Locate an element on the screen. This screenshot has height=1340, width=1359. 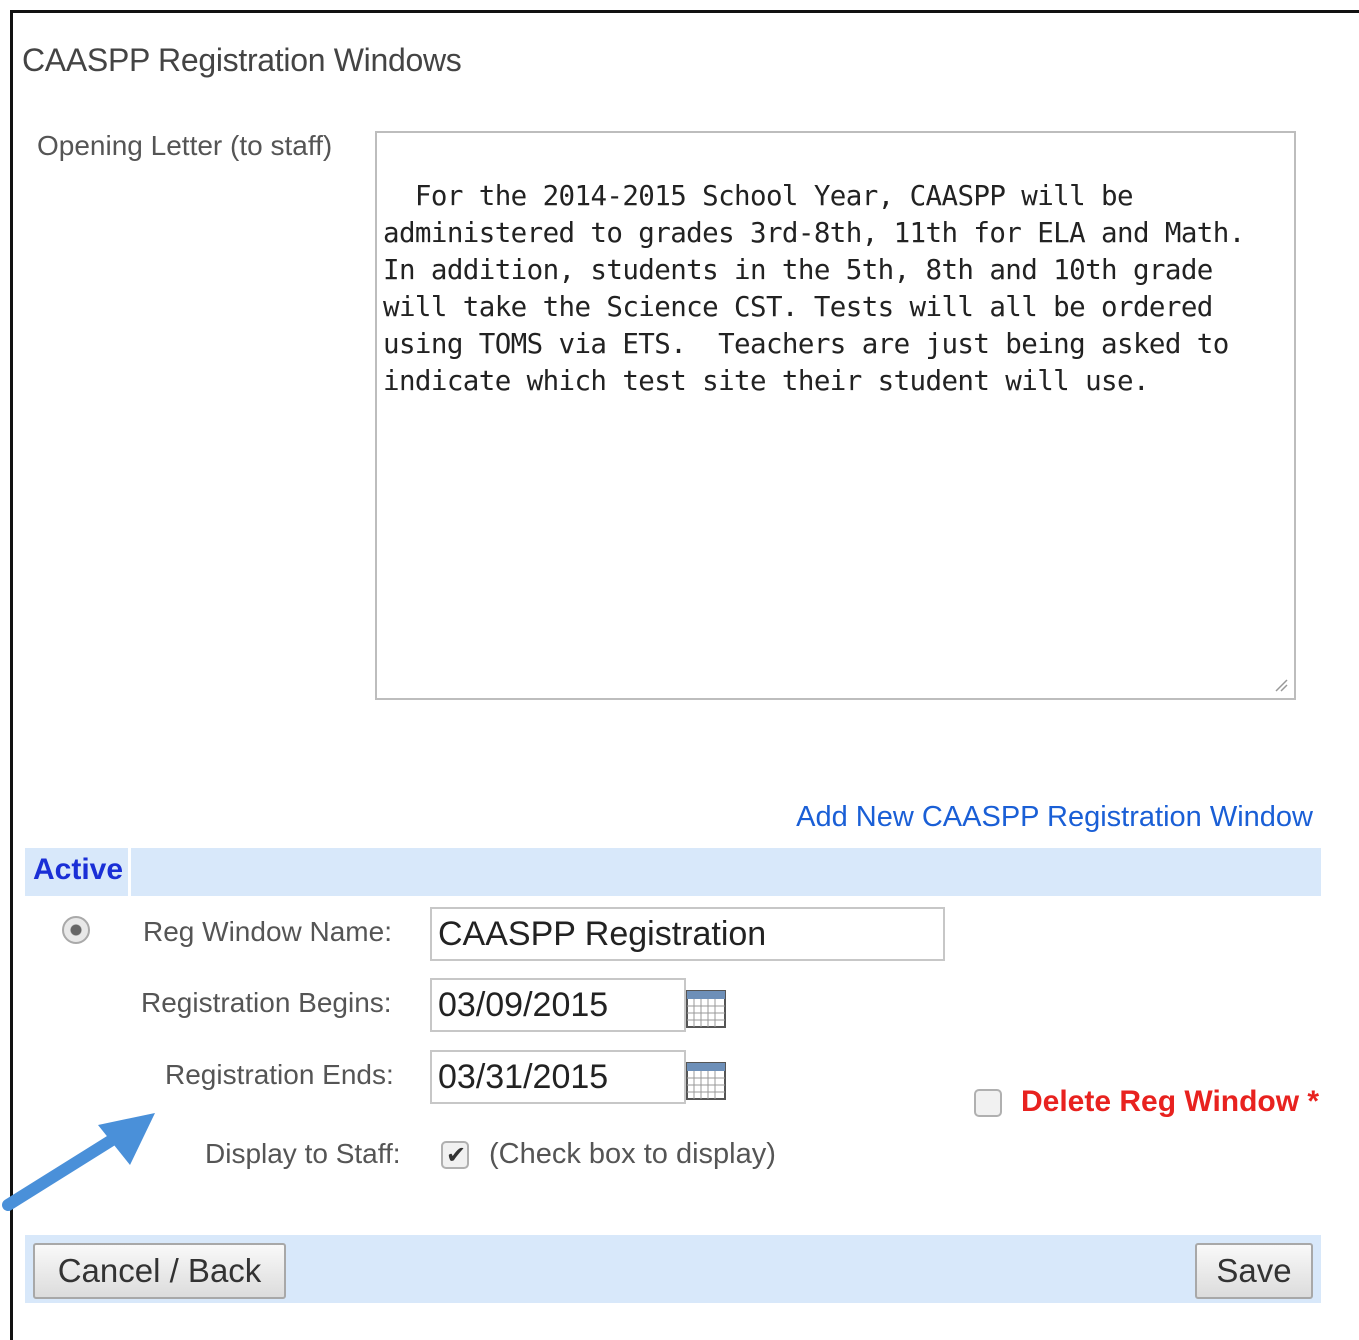
registration-ends-input is located at coordinates (558, 1077).